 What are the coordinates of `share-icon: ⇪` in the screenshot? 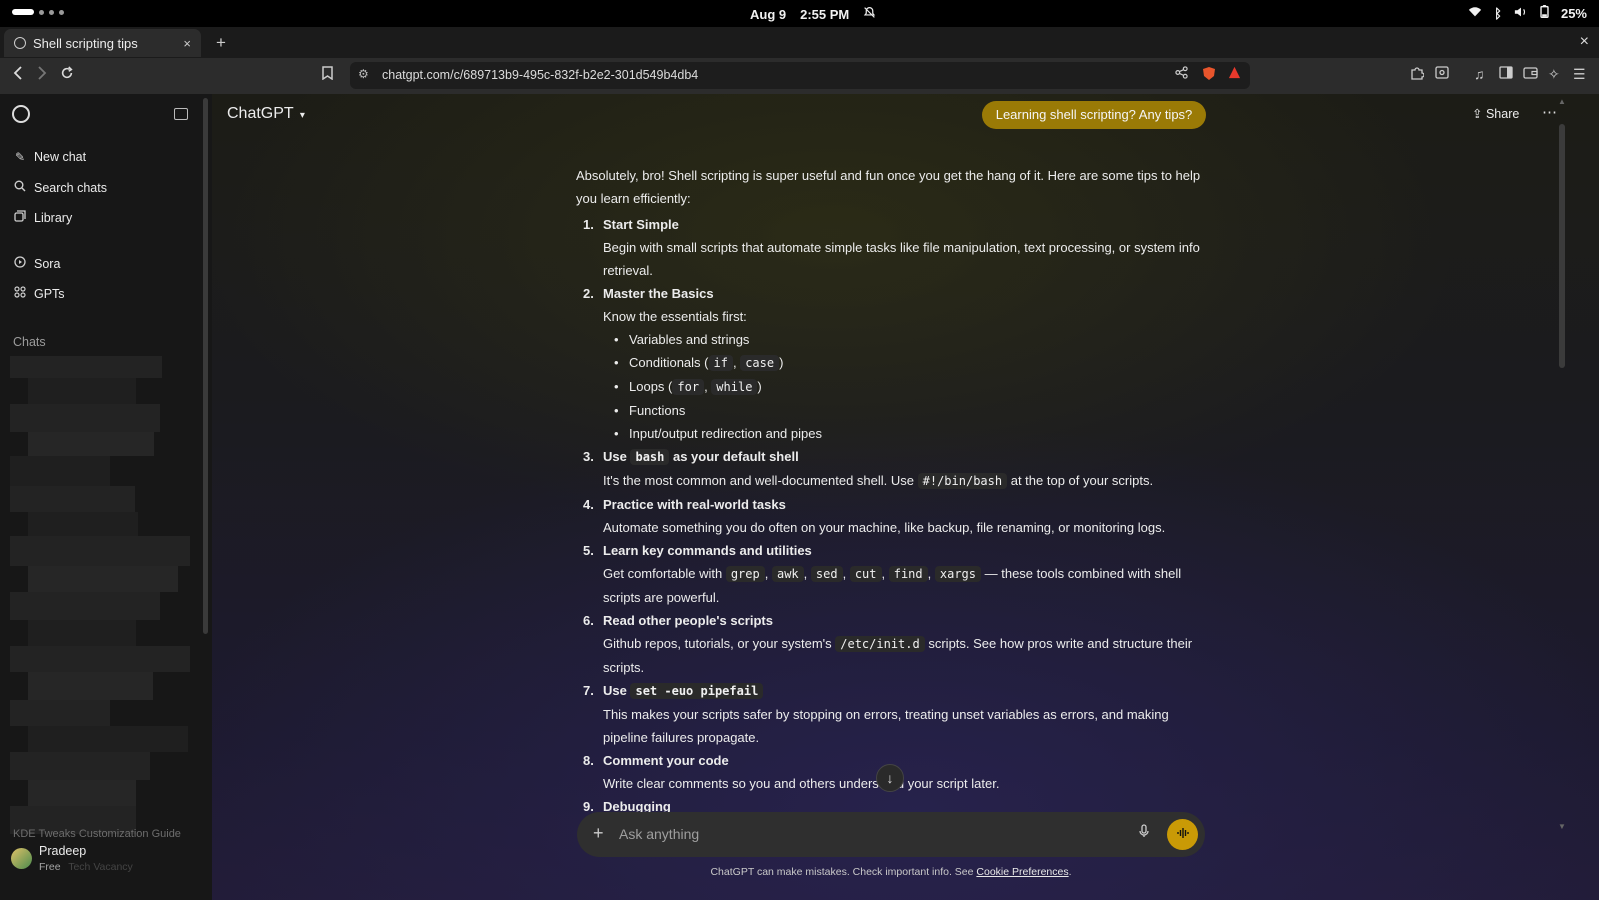 It's located at (1477, 114).